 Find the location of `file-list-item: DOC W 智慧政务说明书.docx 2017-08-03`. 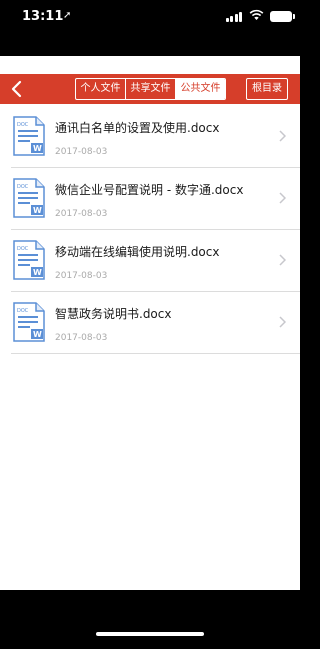

file-list-item: DOC W 智慧政务说明书.docx 2017-08-03 is located at coordinates (155, 323).